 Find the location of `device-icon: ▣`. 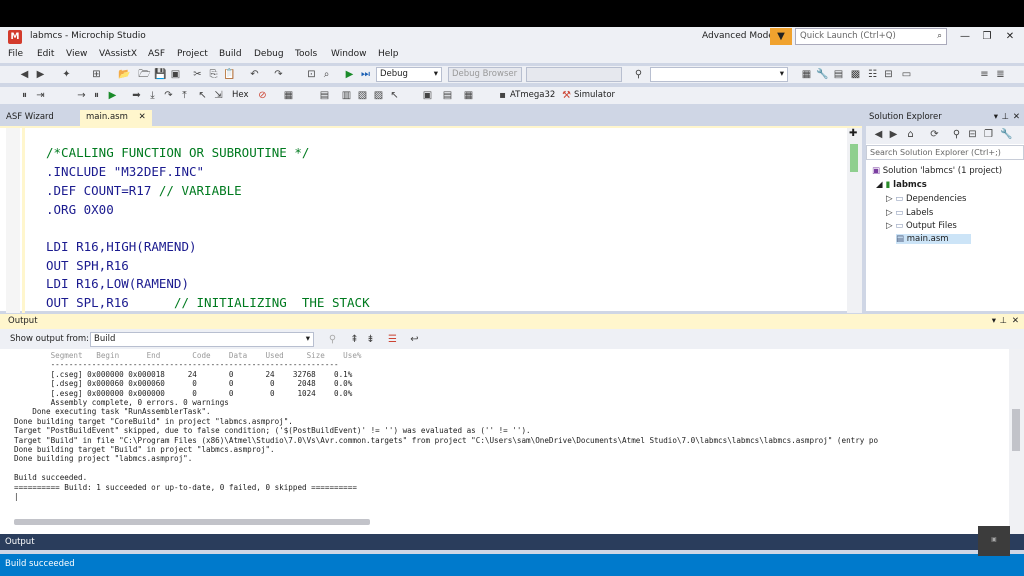

device-icon: ▣ is located at coordinates (427, 95).